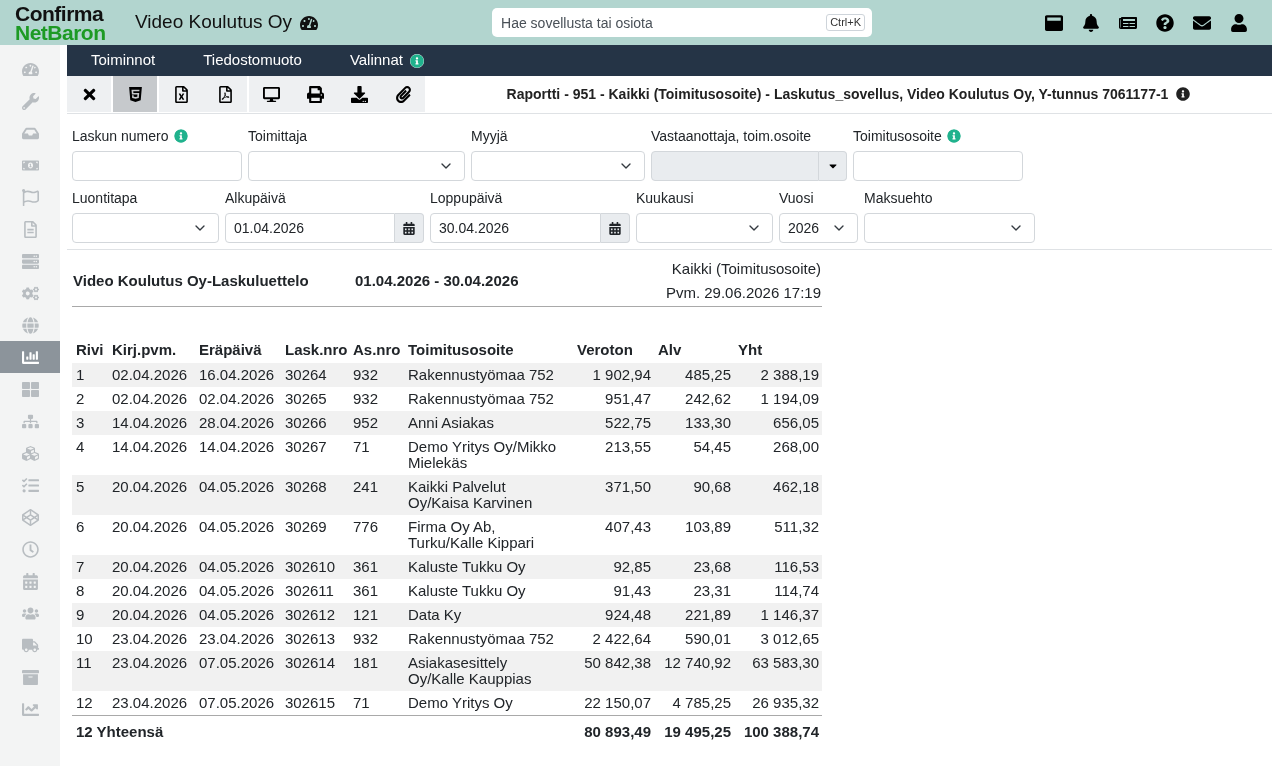  Describe the element at coordinates (315, 567) in the screenshot. I see `table-cell: 302610` at that location.